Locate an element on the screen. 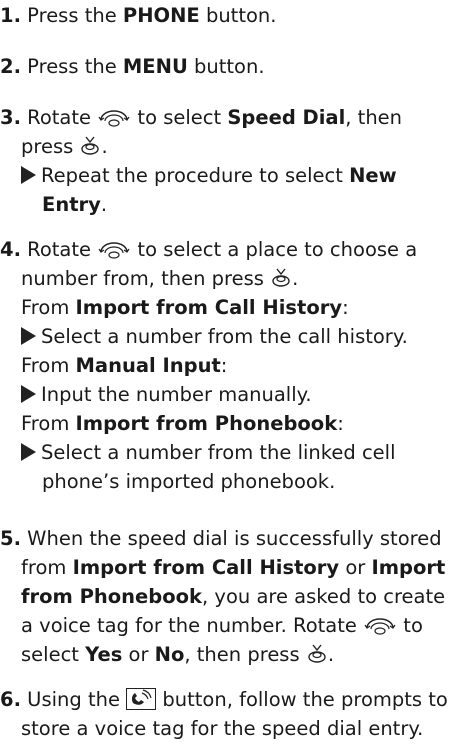  step-number: 6. is located at coordinates (10, 699).